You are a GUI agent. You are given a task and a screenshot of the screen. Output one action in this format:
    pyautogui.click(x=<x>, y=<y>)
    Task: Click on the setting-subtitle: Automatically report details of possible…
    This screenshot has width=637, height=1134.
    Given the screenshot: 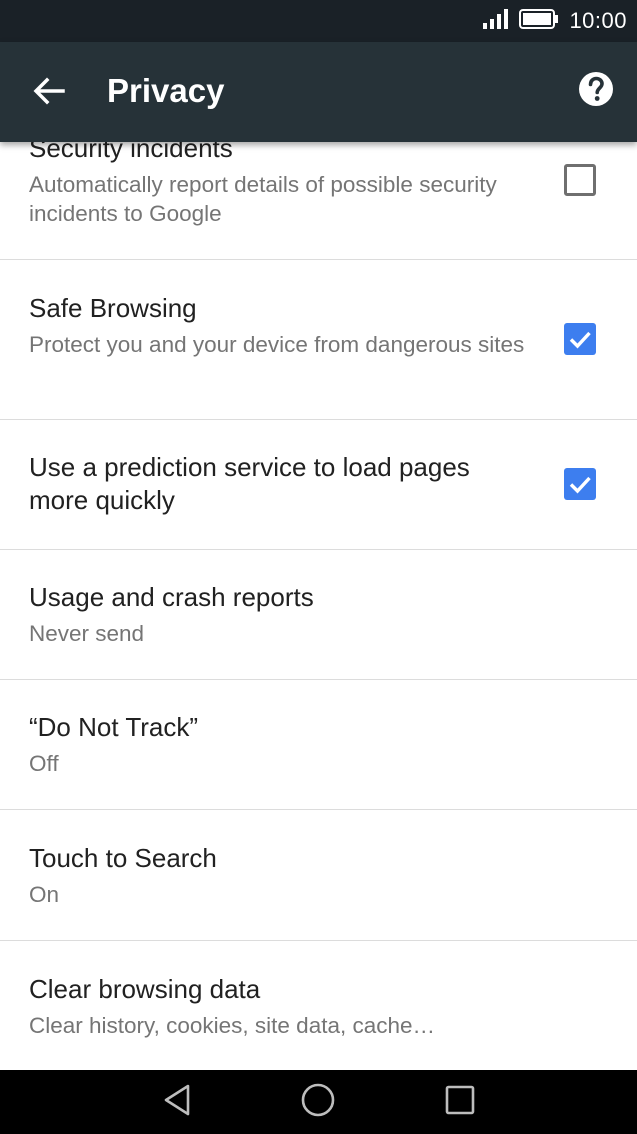 What is the action you would take?
    pyautogui.click(x=263, y=199)
    